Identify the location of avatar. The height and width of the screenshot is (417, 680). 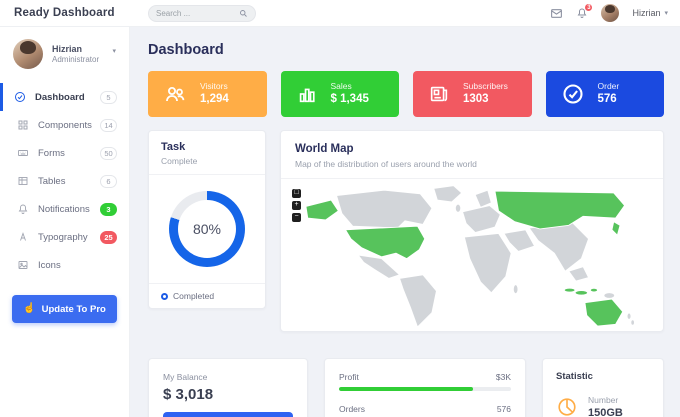
(28, 54).